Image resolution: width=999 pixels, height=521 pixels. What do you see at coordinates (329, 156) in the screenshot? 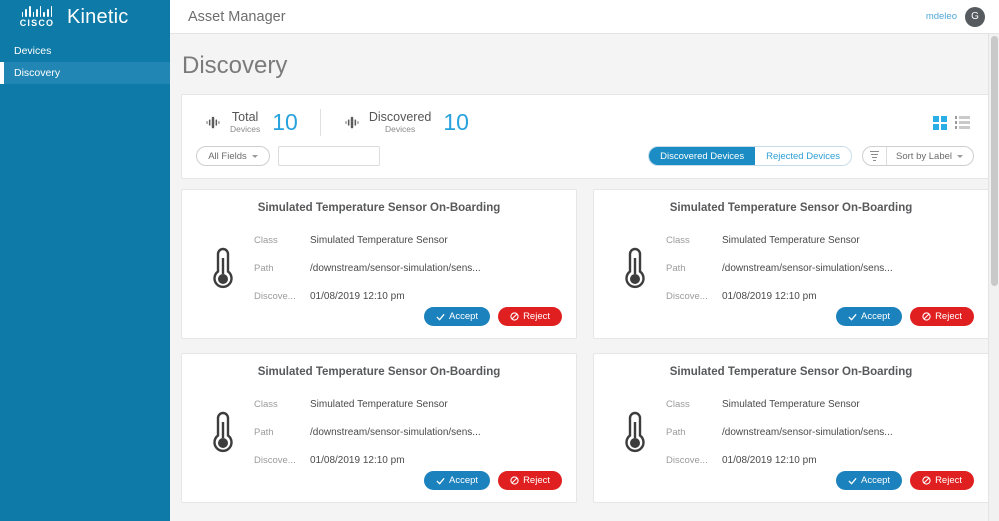
I see `search-input` at bounding box center [329, 156].